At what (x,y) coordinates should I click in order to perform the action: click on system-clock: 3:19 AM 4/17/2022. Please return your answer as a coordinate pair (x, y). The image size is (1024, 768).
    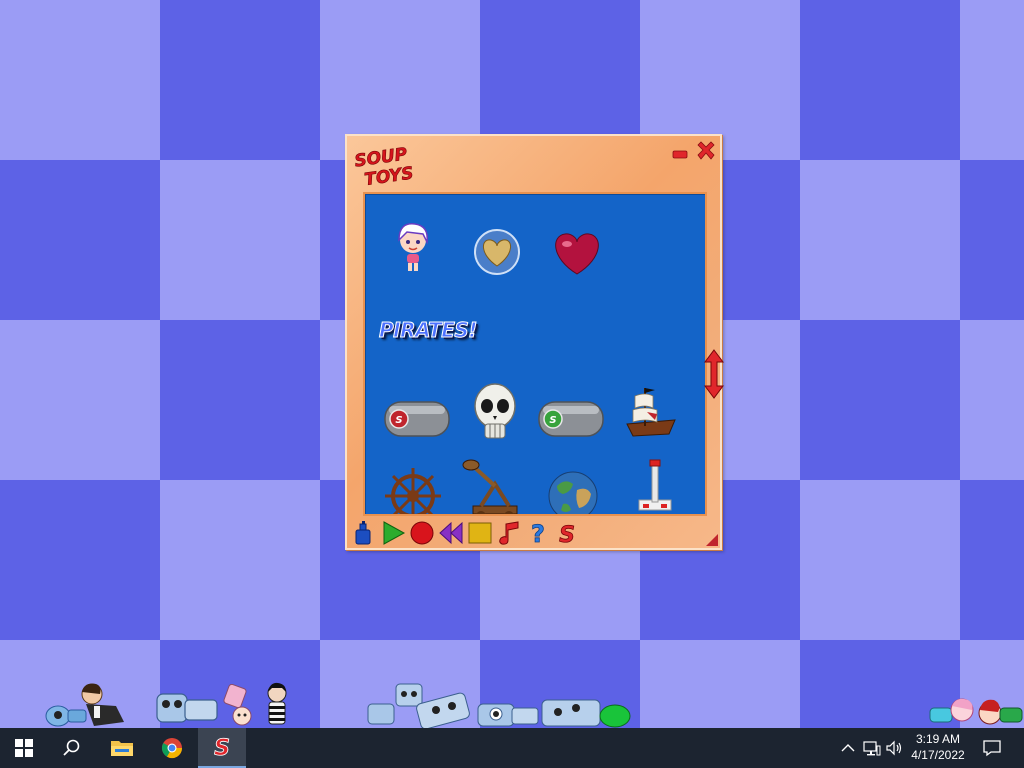
    Looking at the image, I should click on (938, 748).